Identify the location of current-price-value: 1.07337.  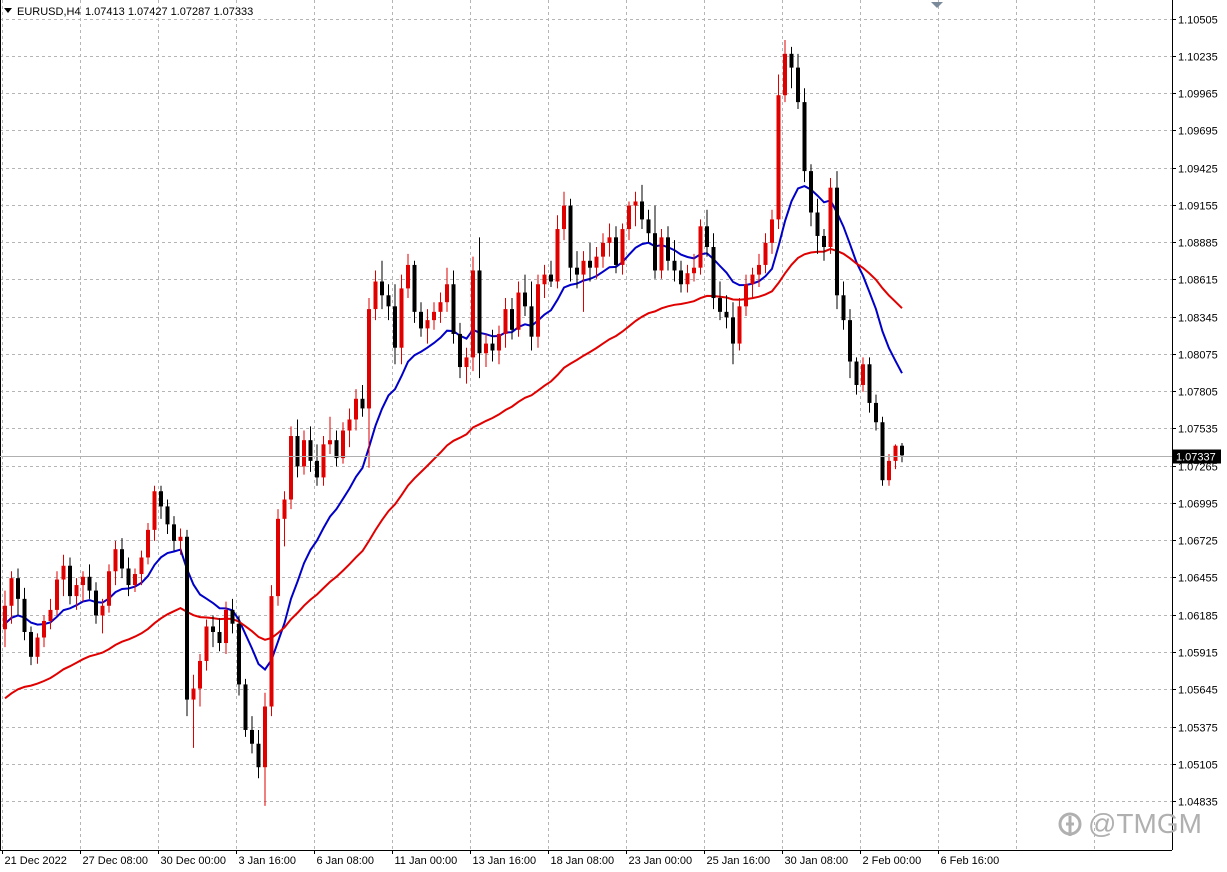
(1196, 458).